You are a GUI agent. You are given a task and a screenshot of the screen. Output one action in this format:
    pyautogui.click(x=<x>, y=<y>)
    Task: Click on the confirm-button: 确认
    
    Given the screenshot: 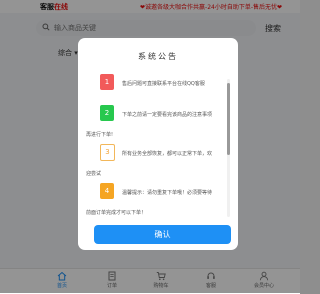 What is the action you would take?
    pyautogui.click(x=162, y=234)
    